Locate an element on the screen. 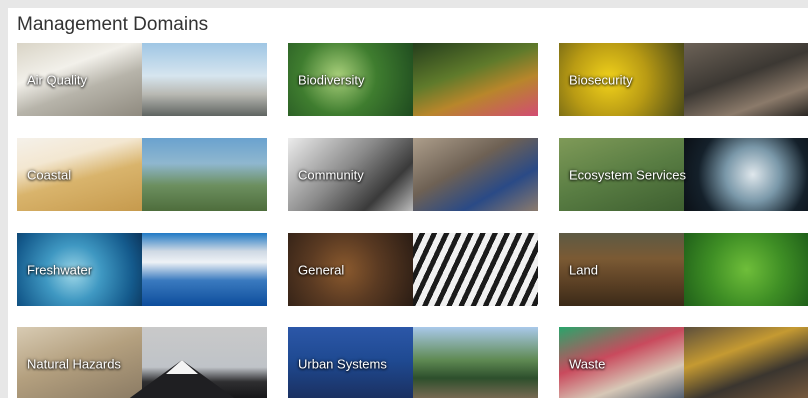 This screenshot has width=808, height=398. freshwater-image-secondary is located at coordinates (204, 269).